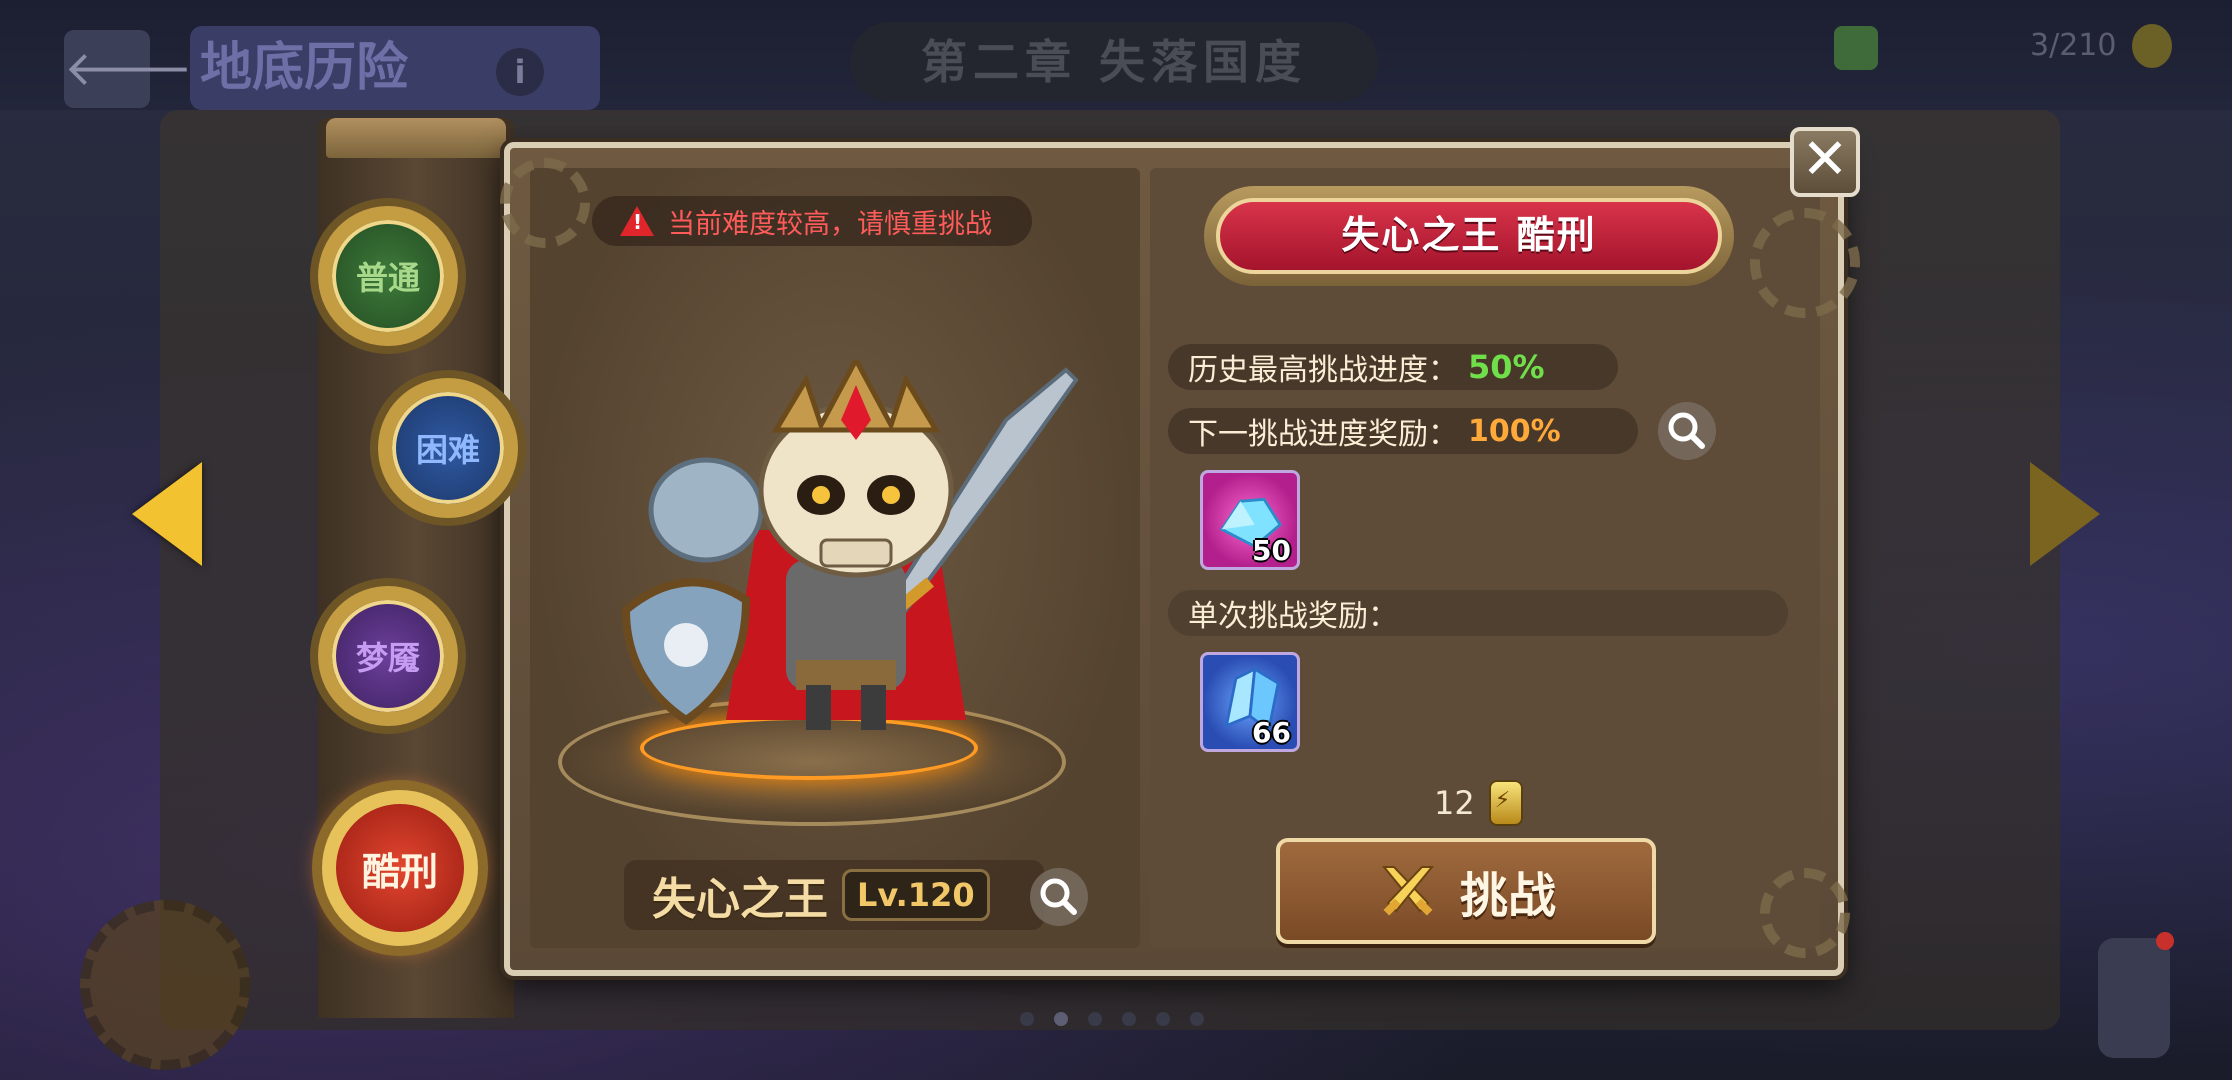 The height and width of the screenshot is (1080, 2232). I want to click on best-progress-value: 50%, so click(1506, 367).